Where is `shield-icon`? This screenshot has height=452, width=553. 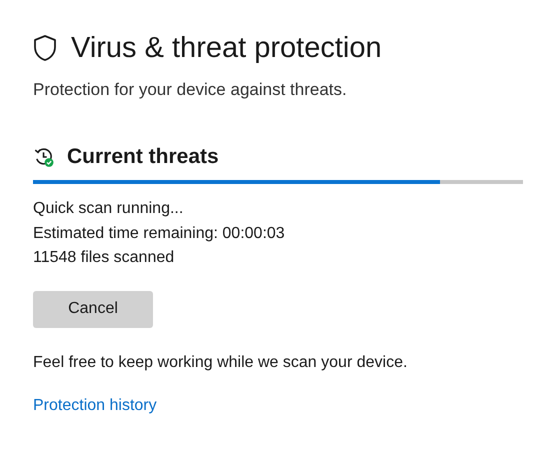 shield-icon is located at coordinates (45, 48).